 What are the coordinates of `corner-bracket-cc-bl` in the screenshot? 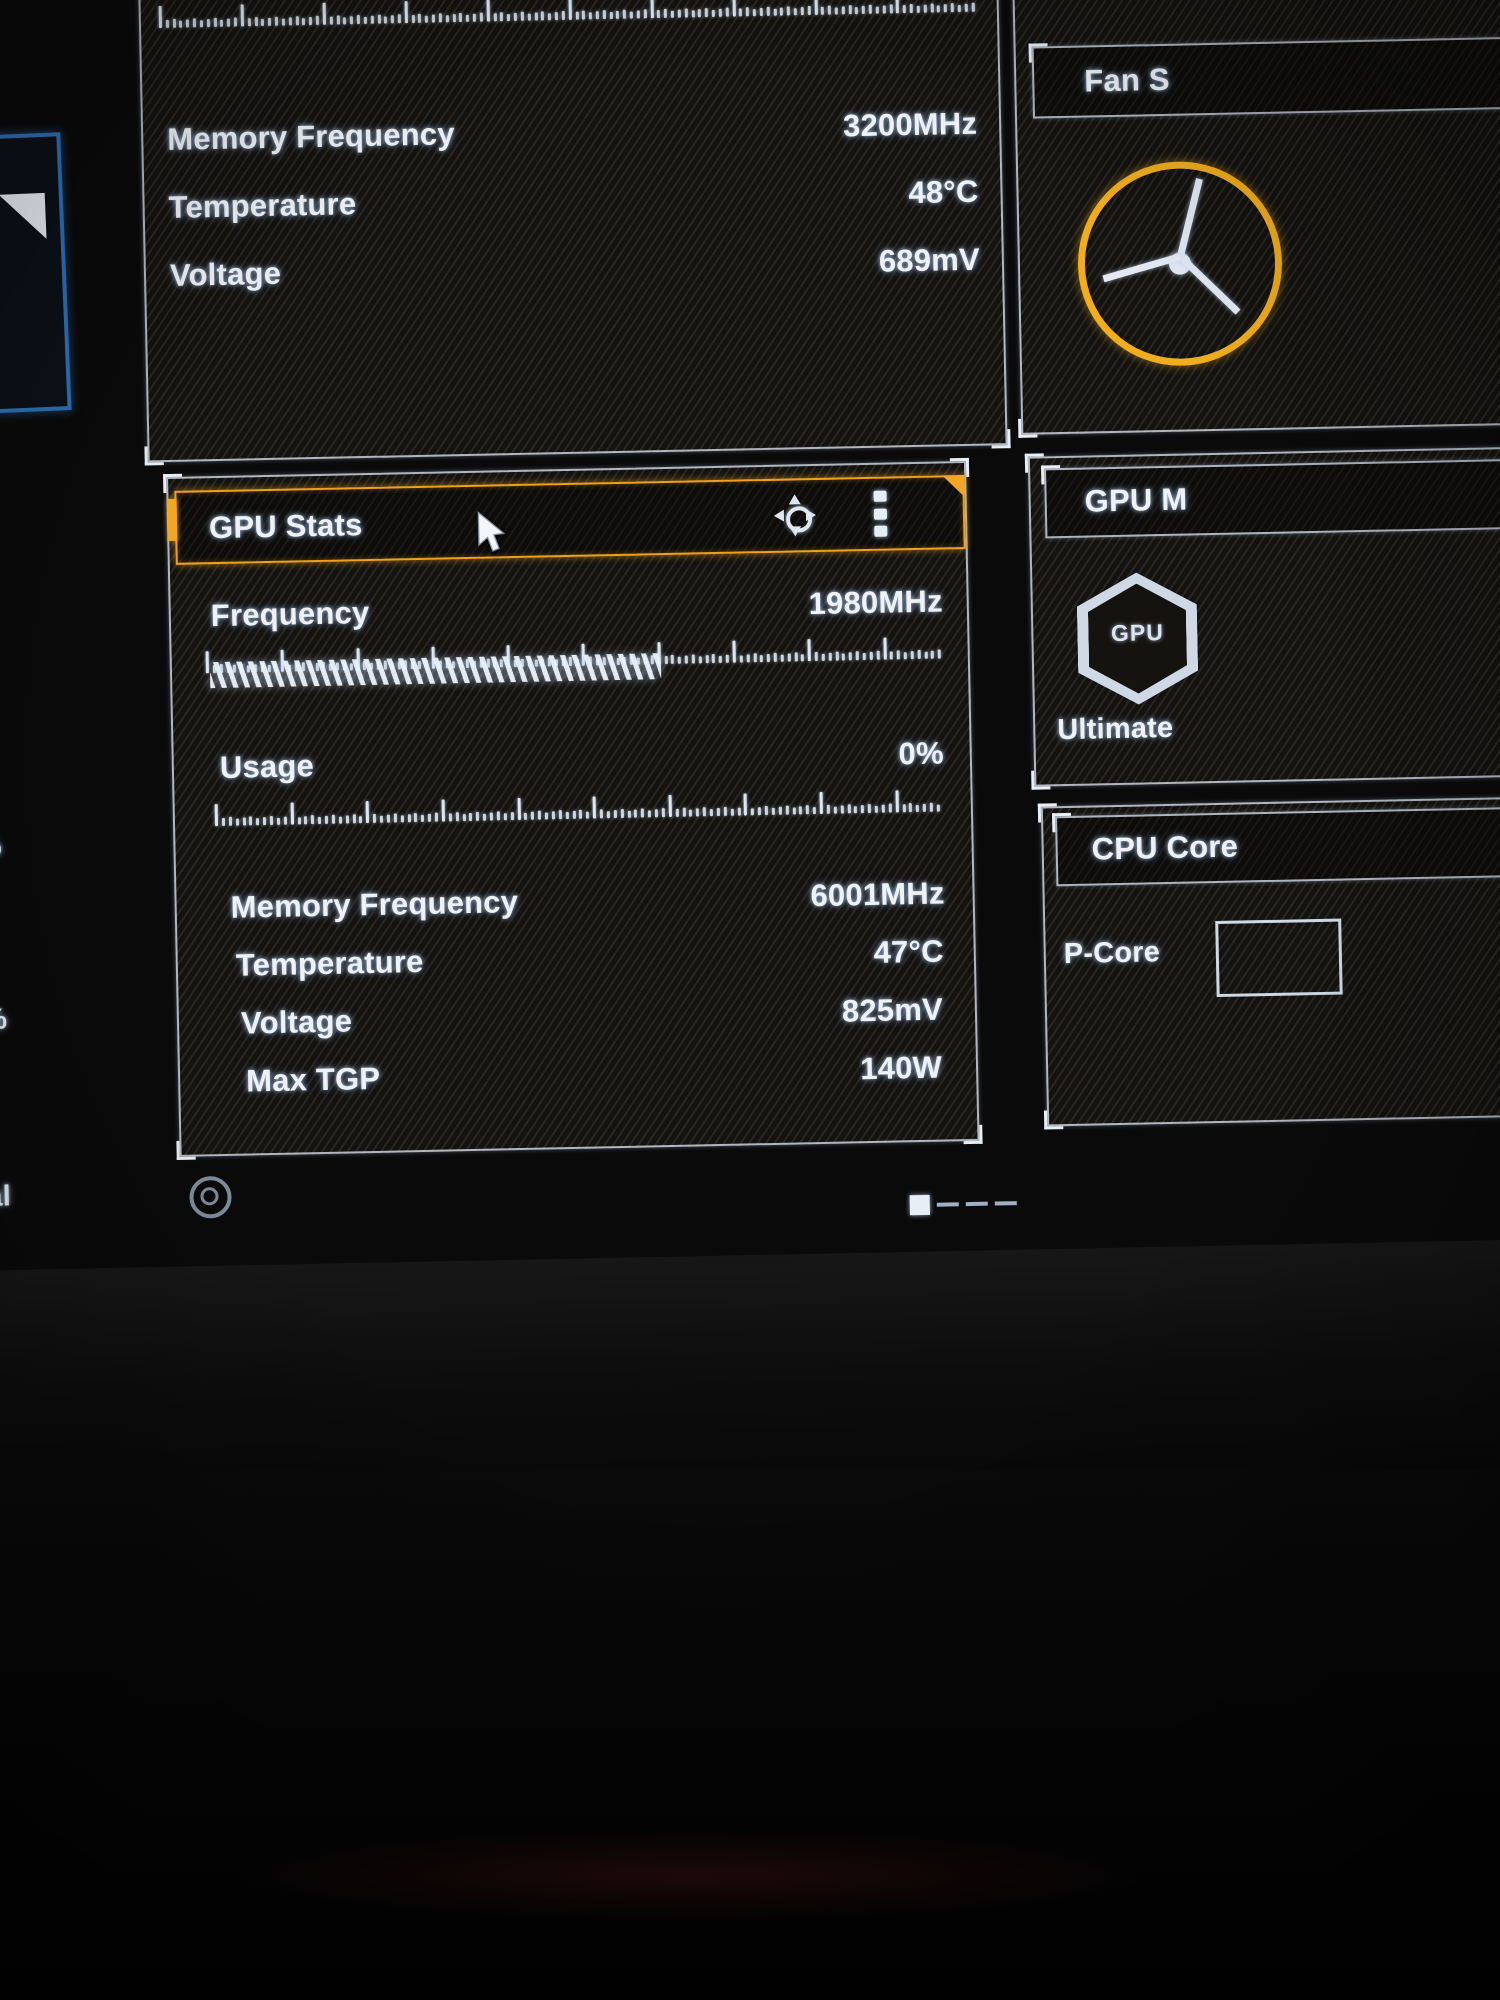 It's located at (1053, 1120).